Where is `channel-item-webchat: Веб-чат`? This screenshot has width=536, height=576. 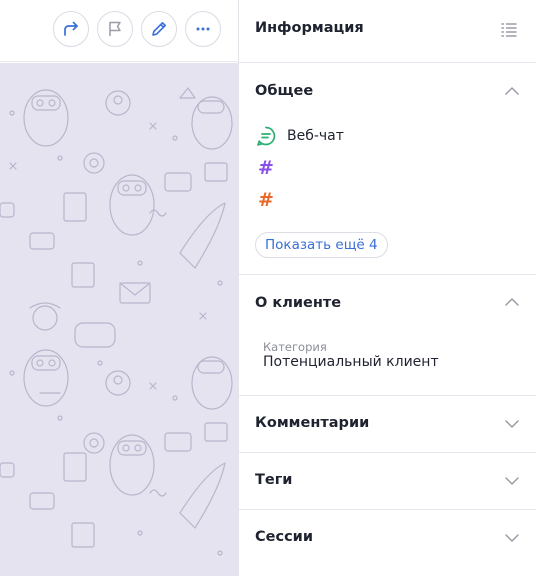 channel-item-webchat: Веб-чат is located at coordinates (299, 136).